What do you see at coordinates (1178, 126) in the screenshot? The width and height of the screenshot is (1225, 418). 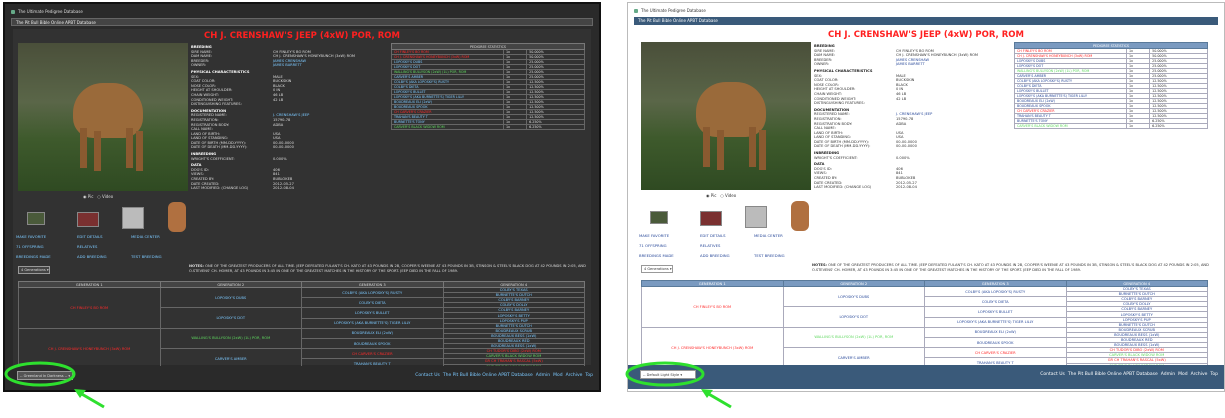 I see `stats-percent: 6.250%` at bounding box center [1178, 126].